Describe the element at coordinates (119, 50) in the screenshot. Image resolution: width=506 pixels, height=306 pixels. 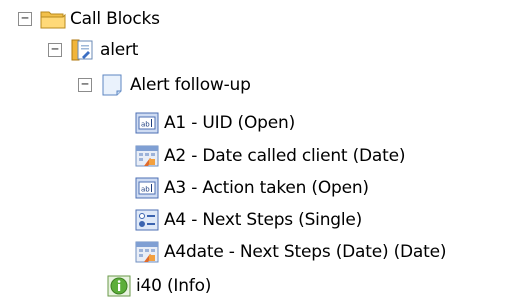
I see `tree-node-label: alert` at that location.